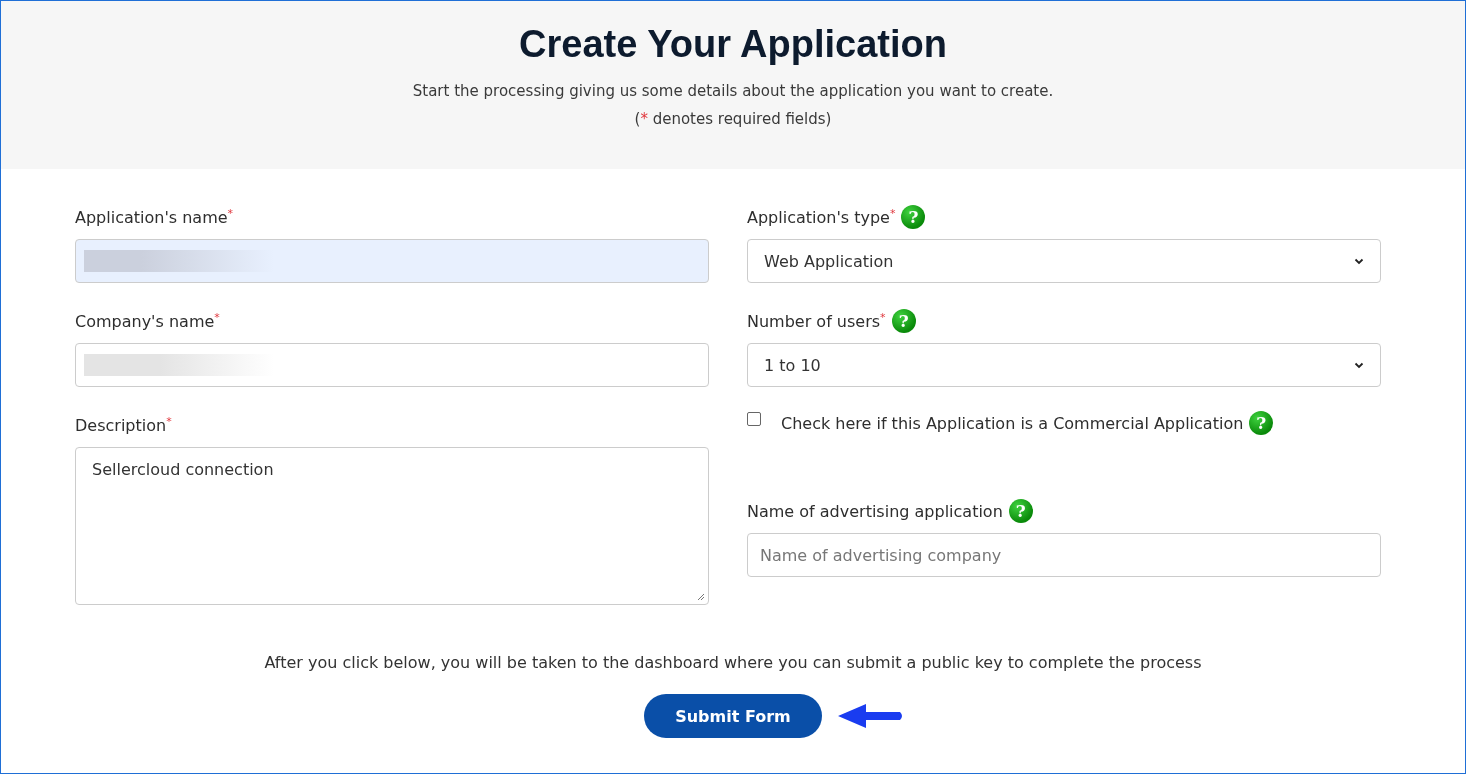 The height and width of the screenshot is (774, 1466). What do you see at coordinates (733, 662) in the screenshot?
I see `info-text: After you click below, you will be taken to the dashboard where you can submit a public key to complete the process` at bounding box center [733, 662].